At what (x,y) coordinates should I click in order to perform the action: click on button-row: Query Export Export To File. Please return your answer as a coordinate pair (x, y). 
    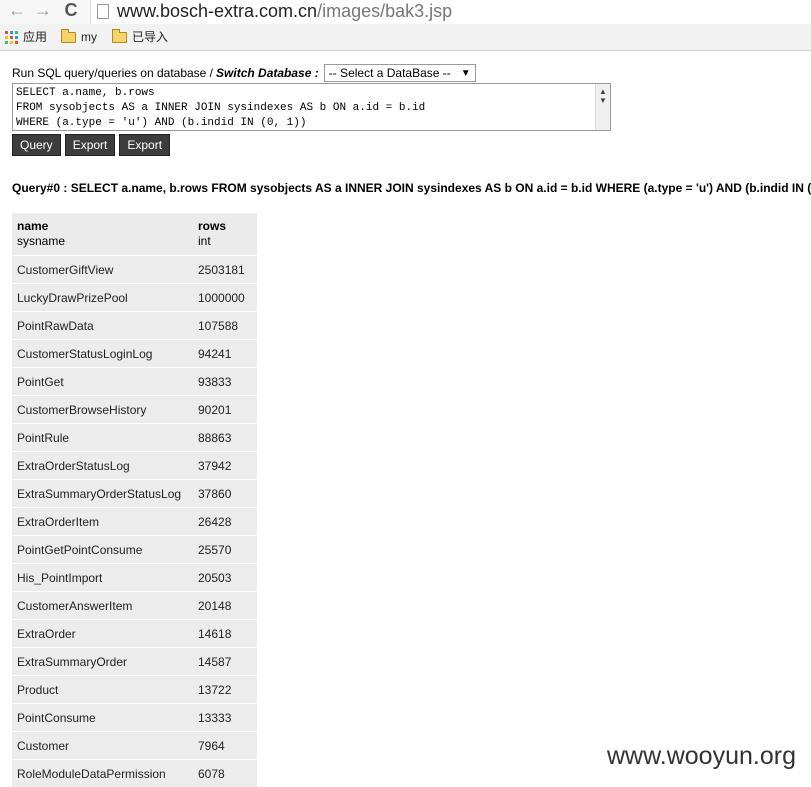
    Looking at the image, I should click on (91, 145).